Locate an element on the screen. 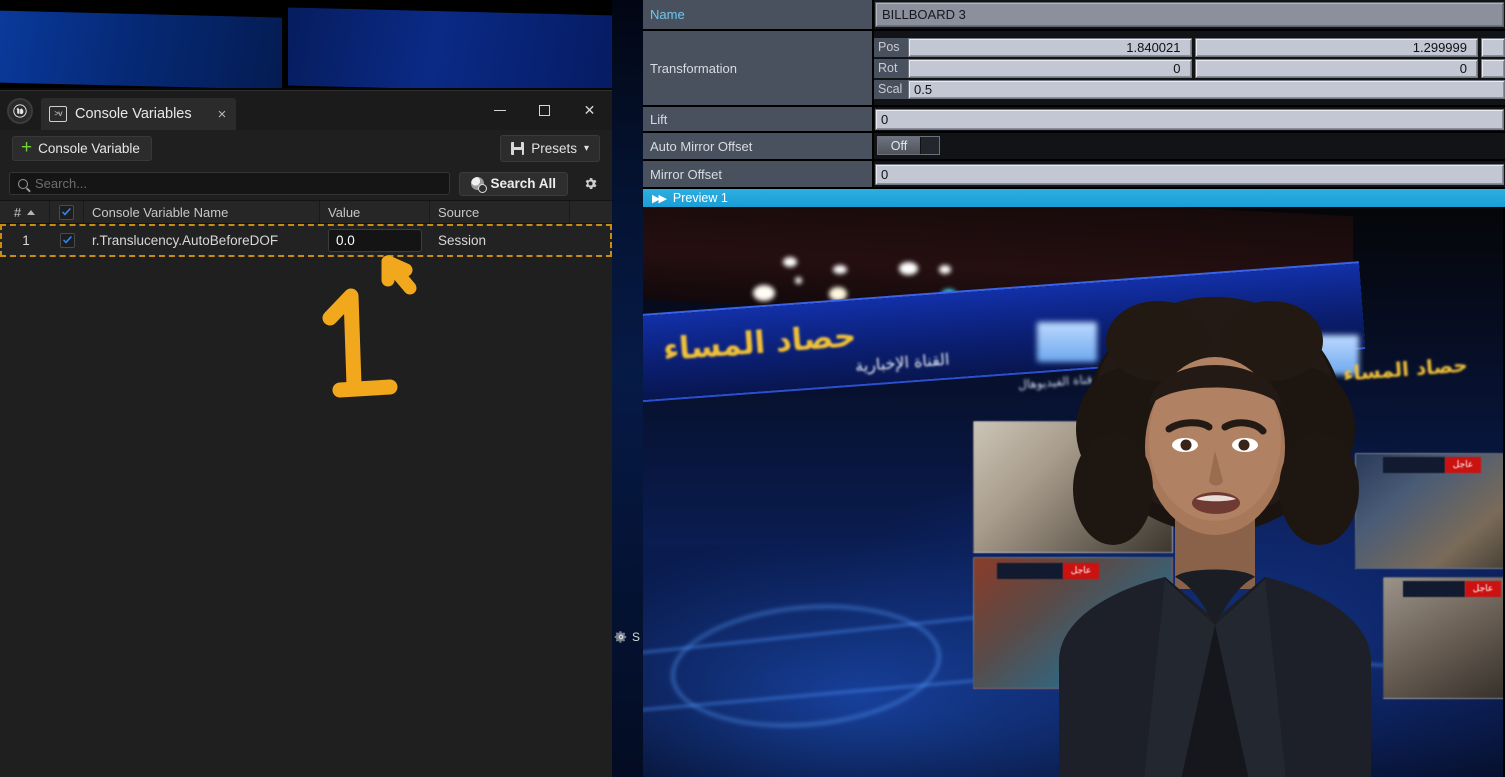 This screenshot has width=1505, height=777. save-floppy-icon is located at coordinates (518, 148).